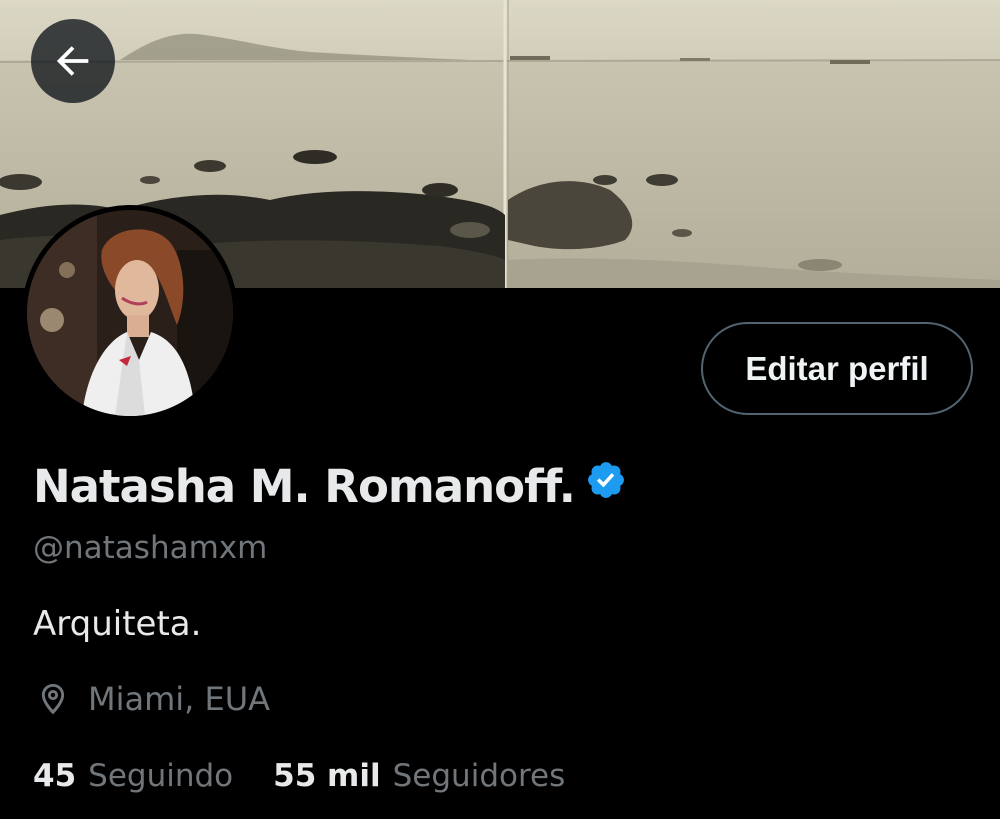 The height and width of the screenshot is (819, 1000). I want to click on name-row: Natasha M. Romanoff., so click(330, 486).